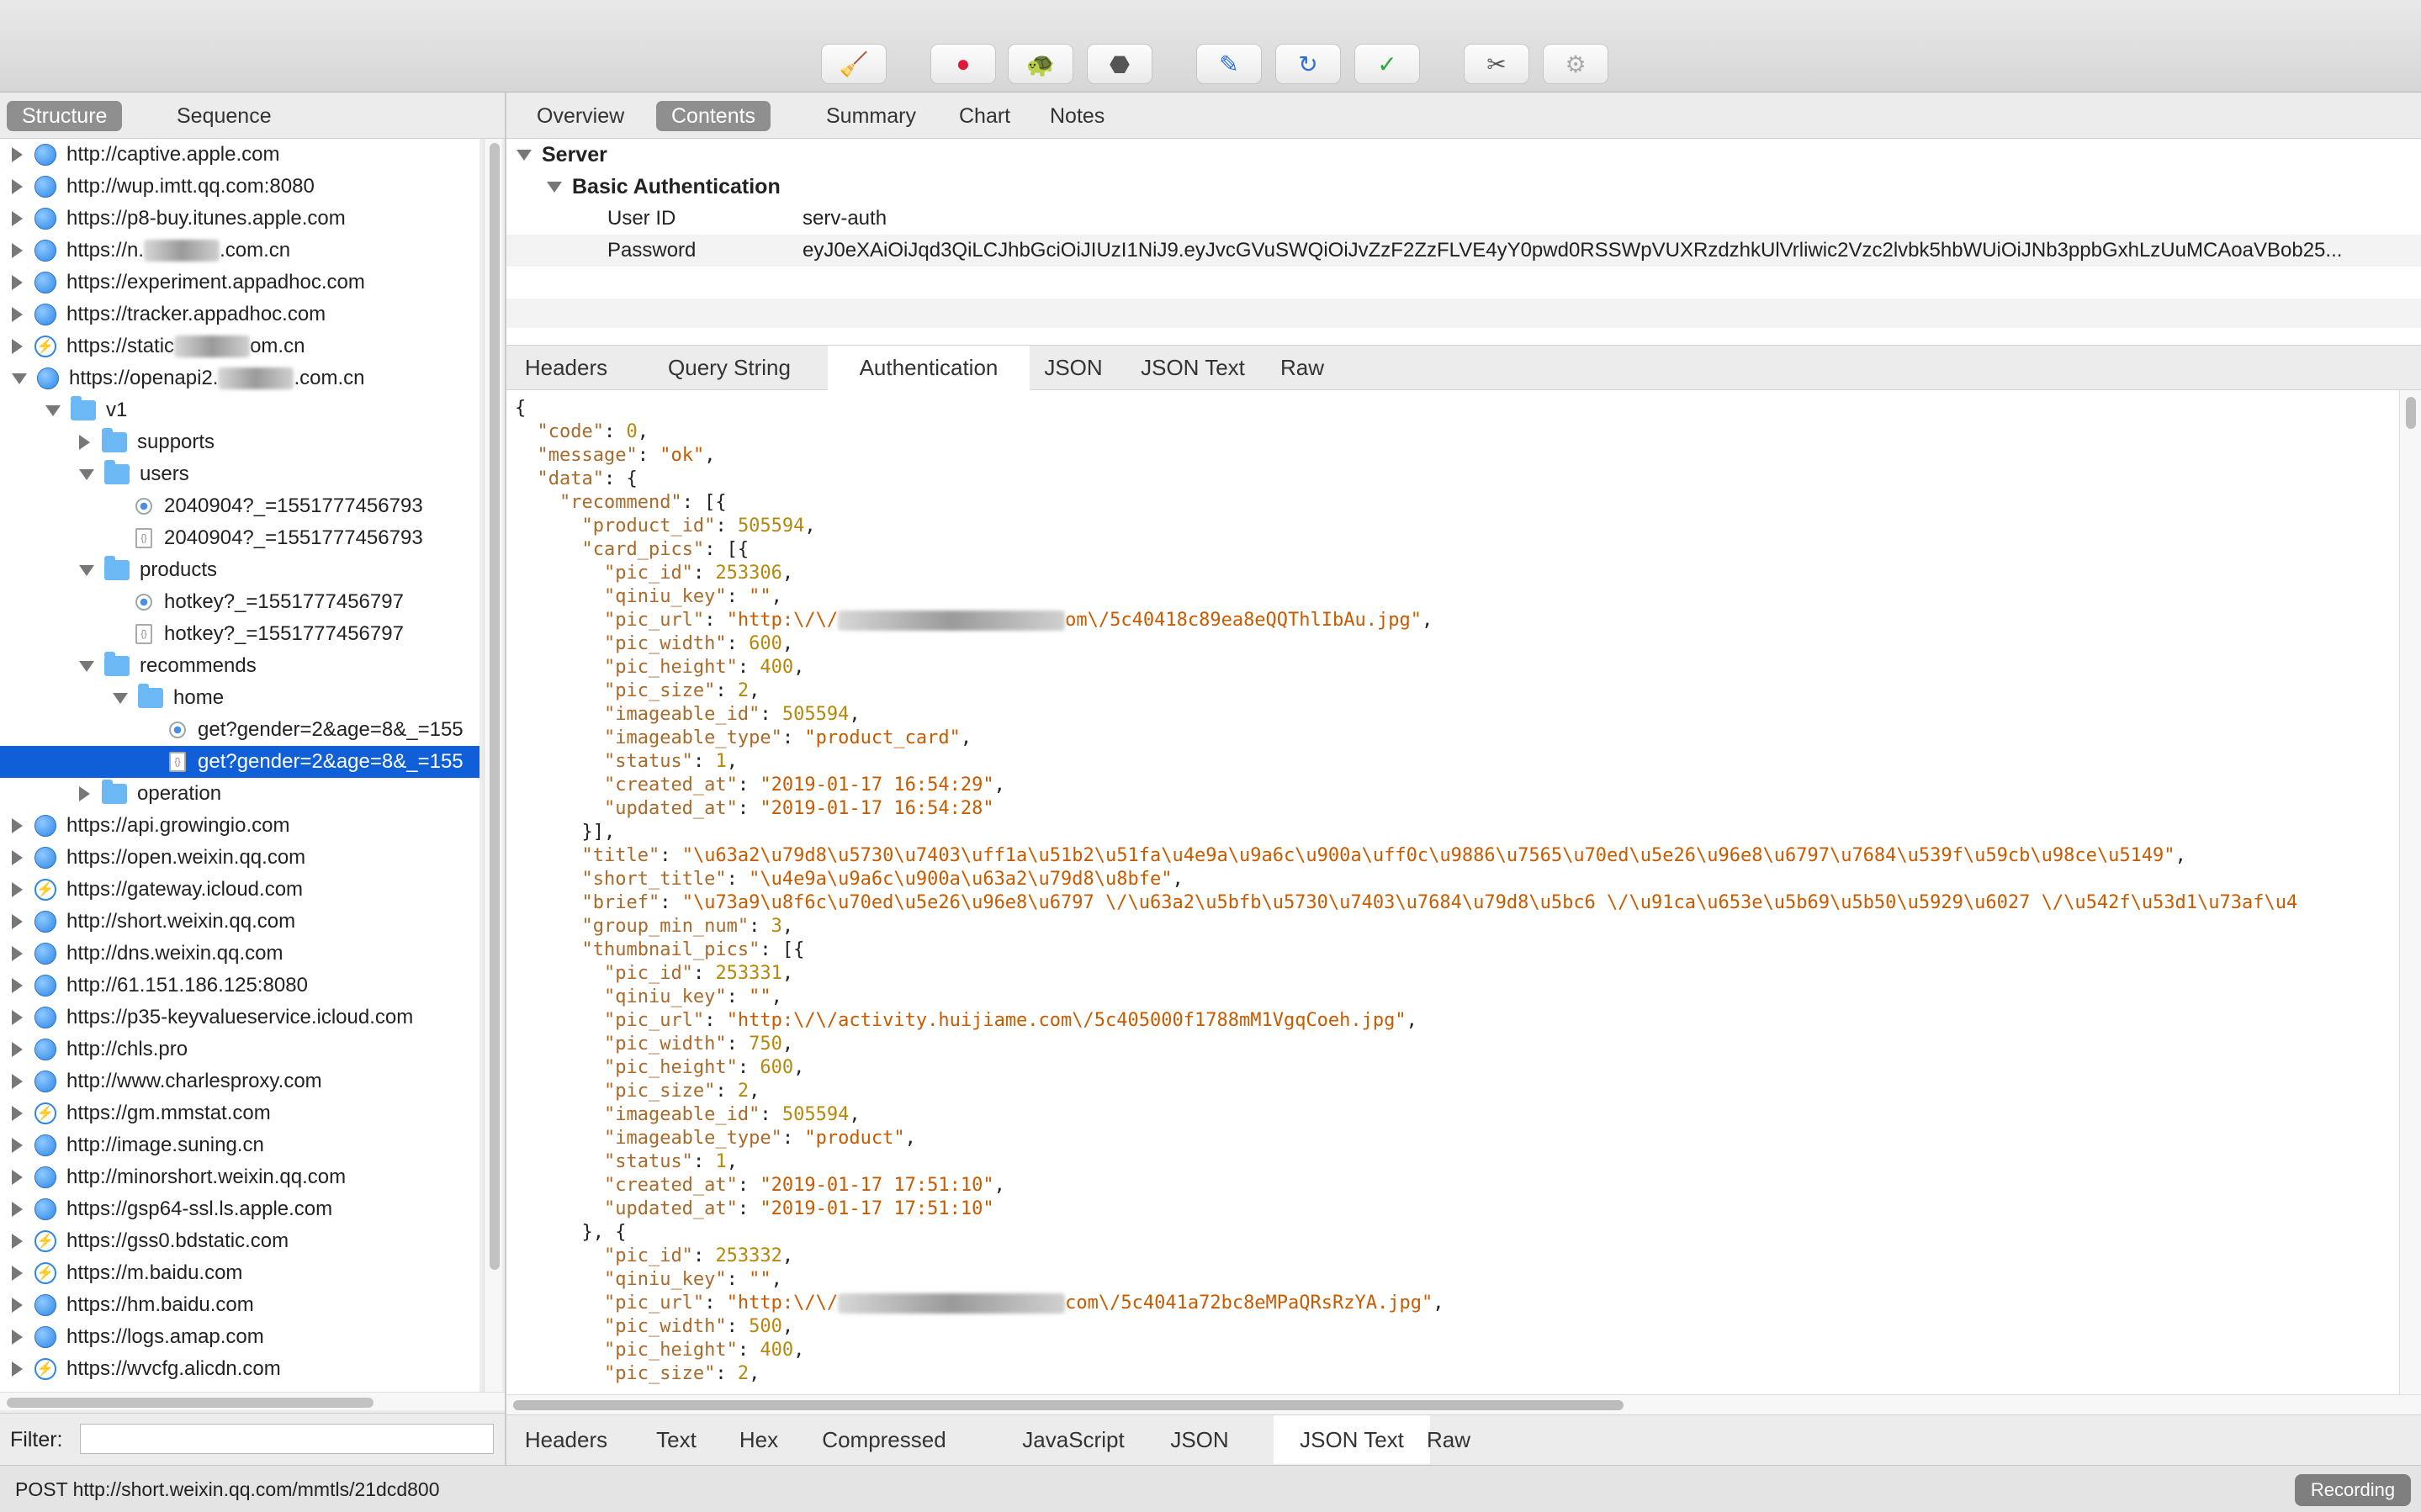 This screenshot has height=1512, width=2421. Describe the element at coordinates (1464, 155) in the screenshot. I see `server-row: Server` at that location.